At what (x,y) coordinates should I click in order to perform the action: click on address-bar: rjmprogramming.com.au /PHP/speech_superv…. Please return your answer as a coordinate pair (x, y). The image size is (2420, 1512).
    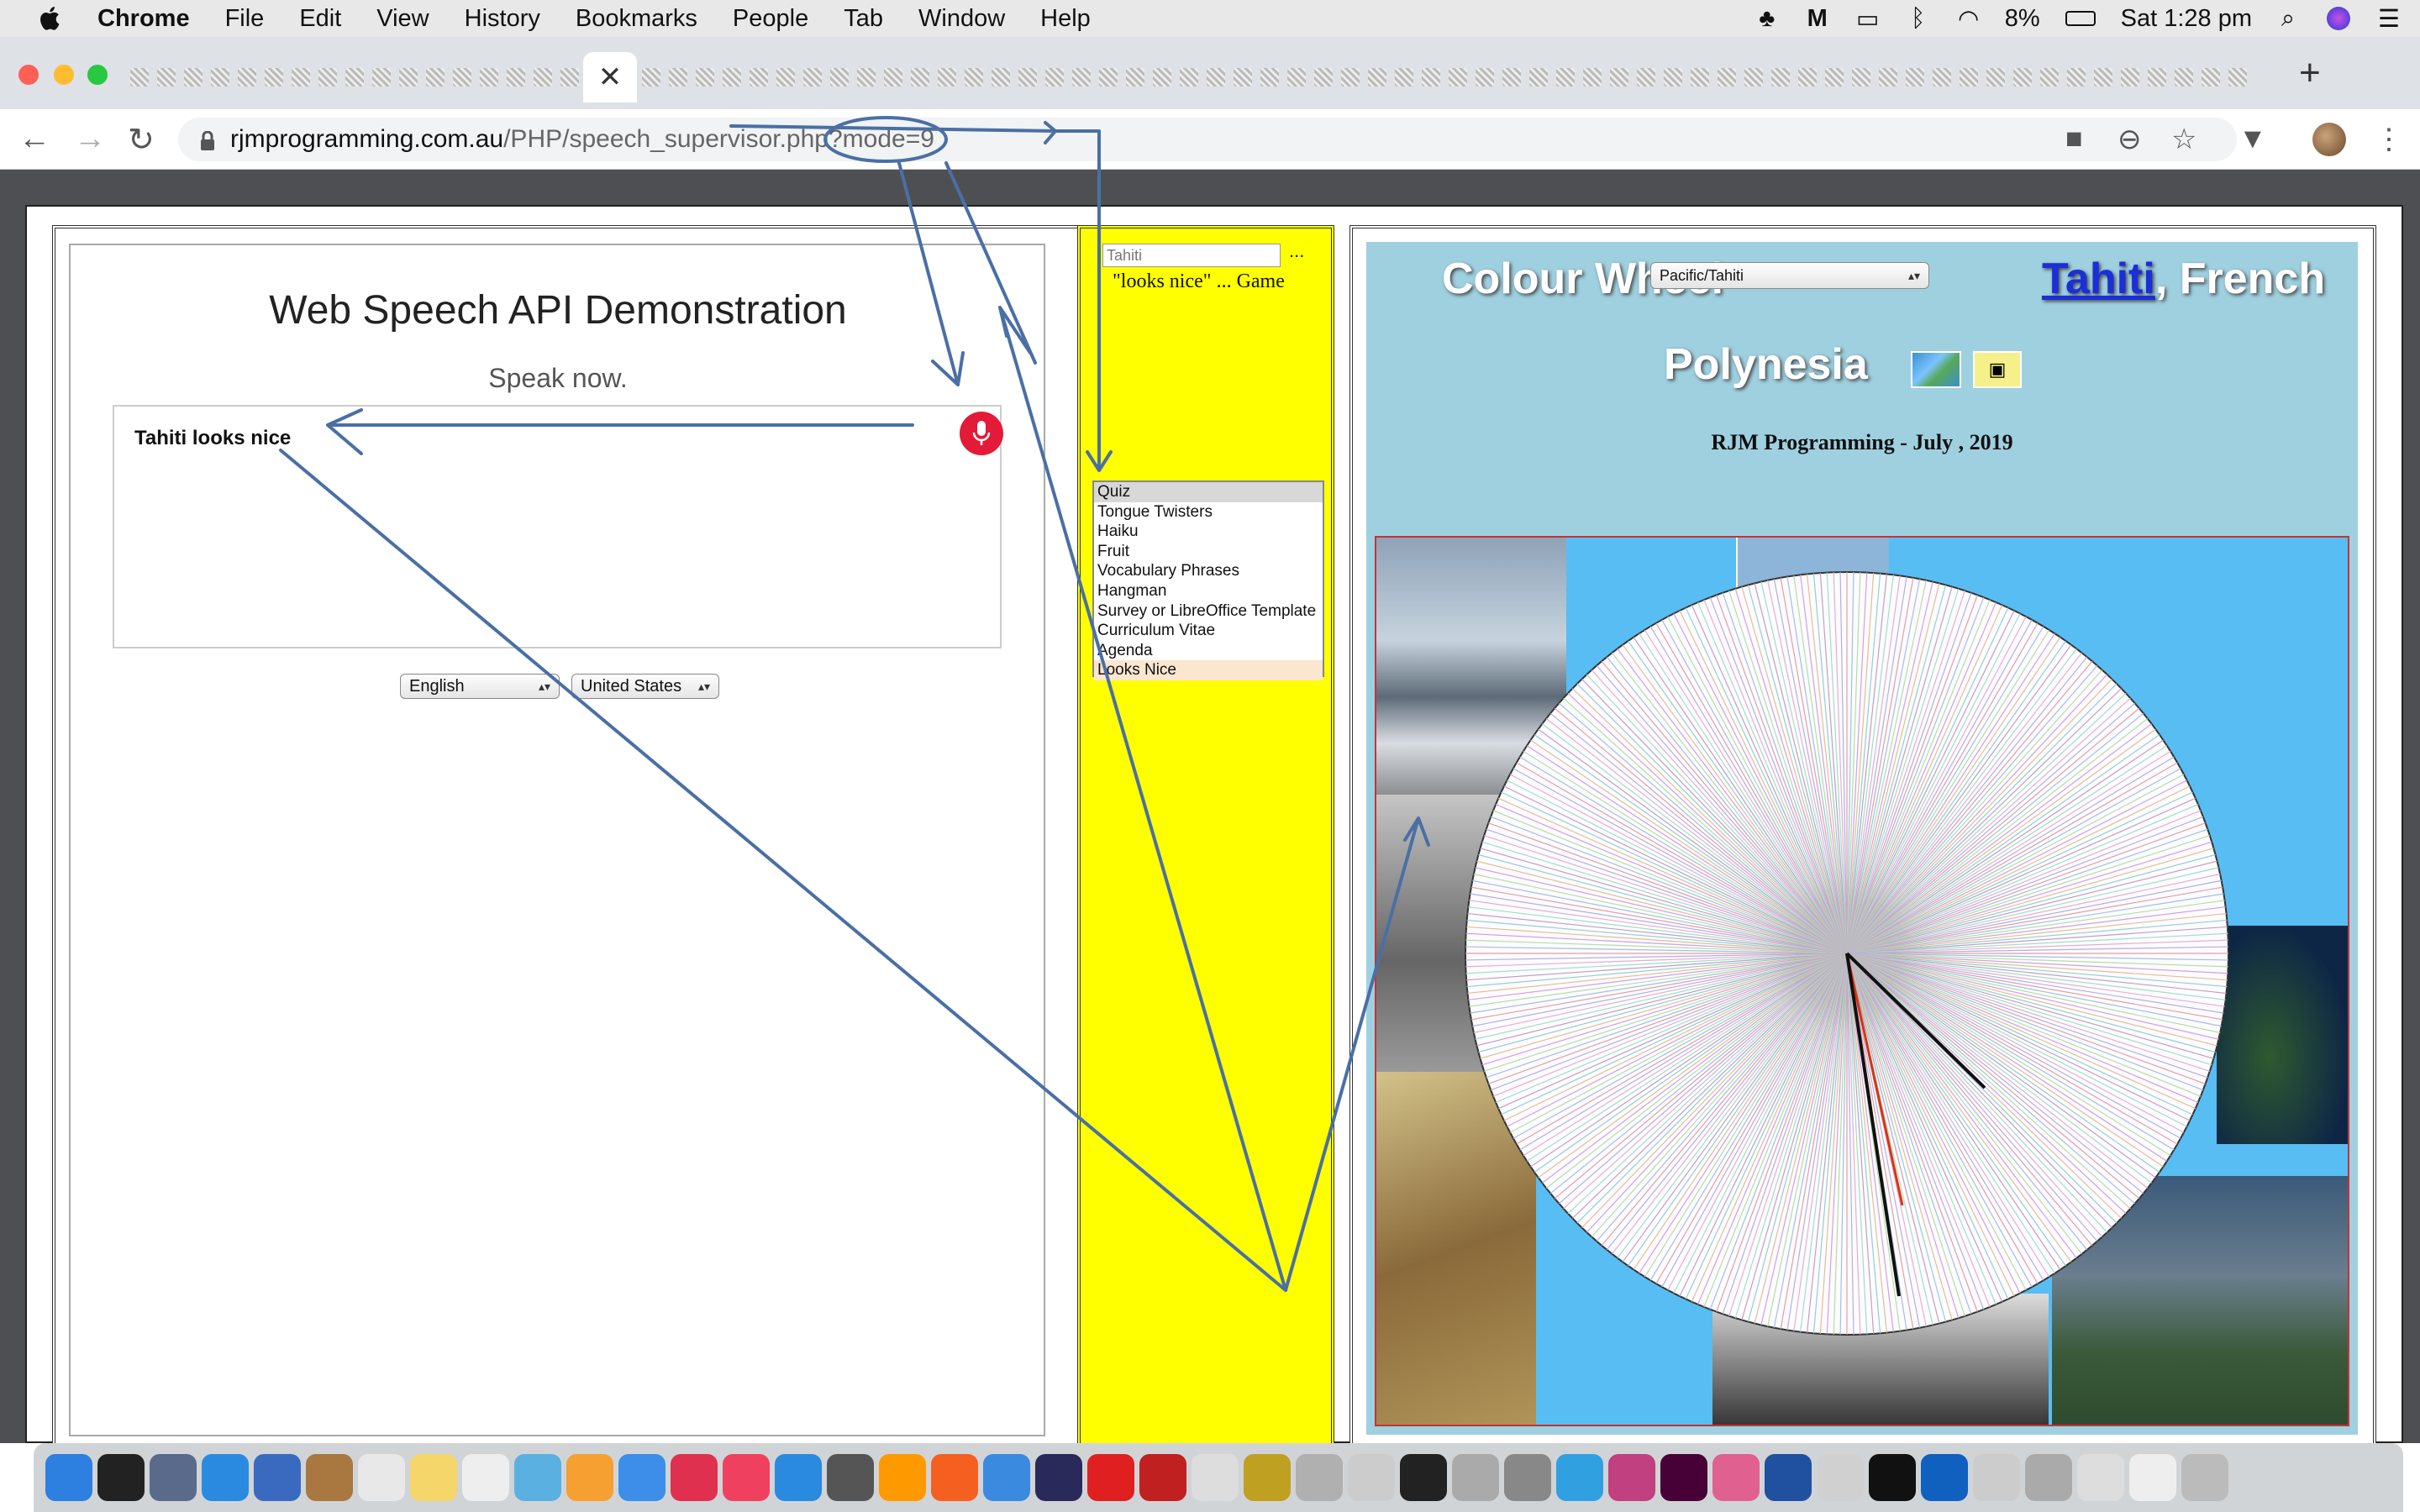
    Looking at the image, I should click on (1207, 139).